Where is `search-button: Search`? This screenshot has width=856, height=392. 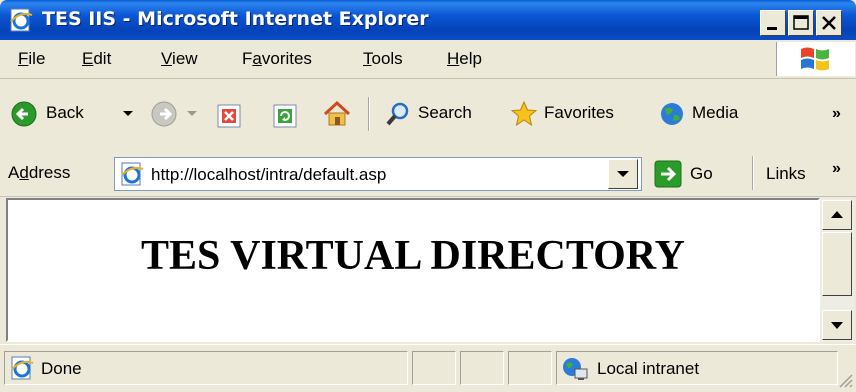
search-button: Search is located at coordinates (435, 114).